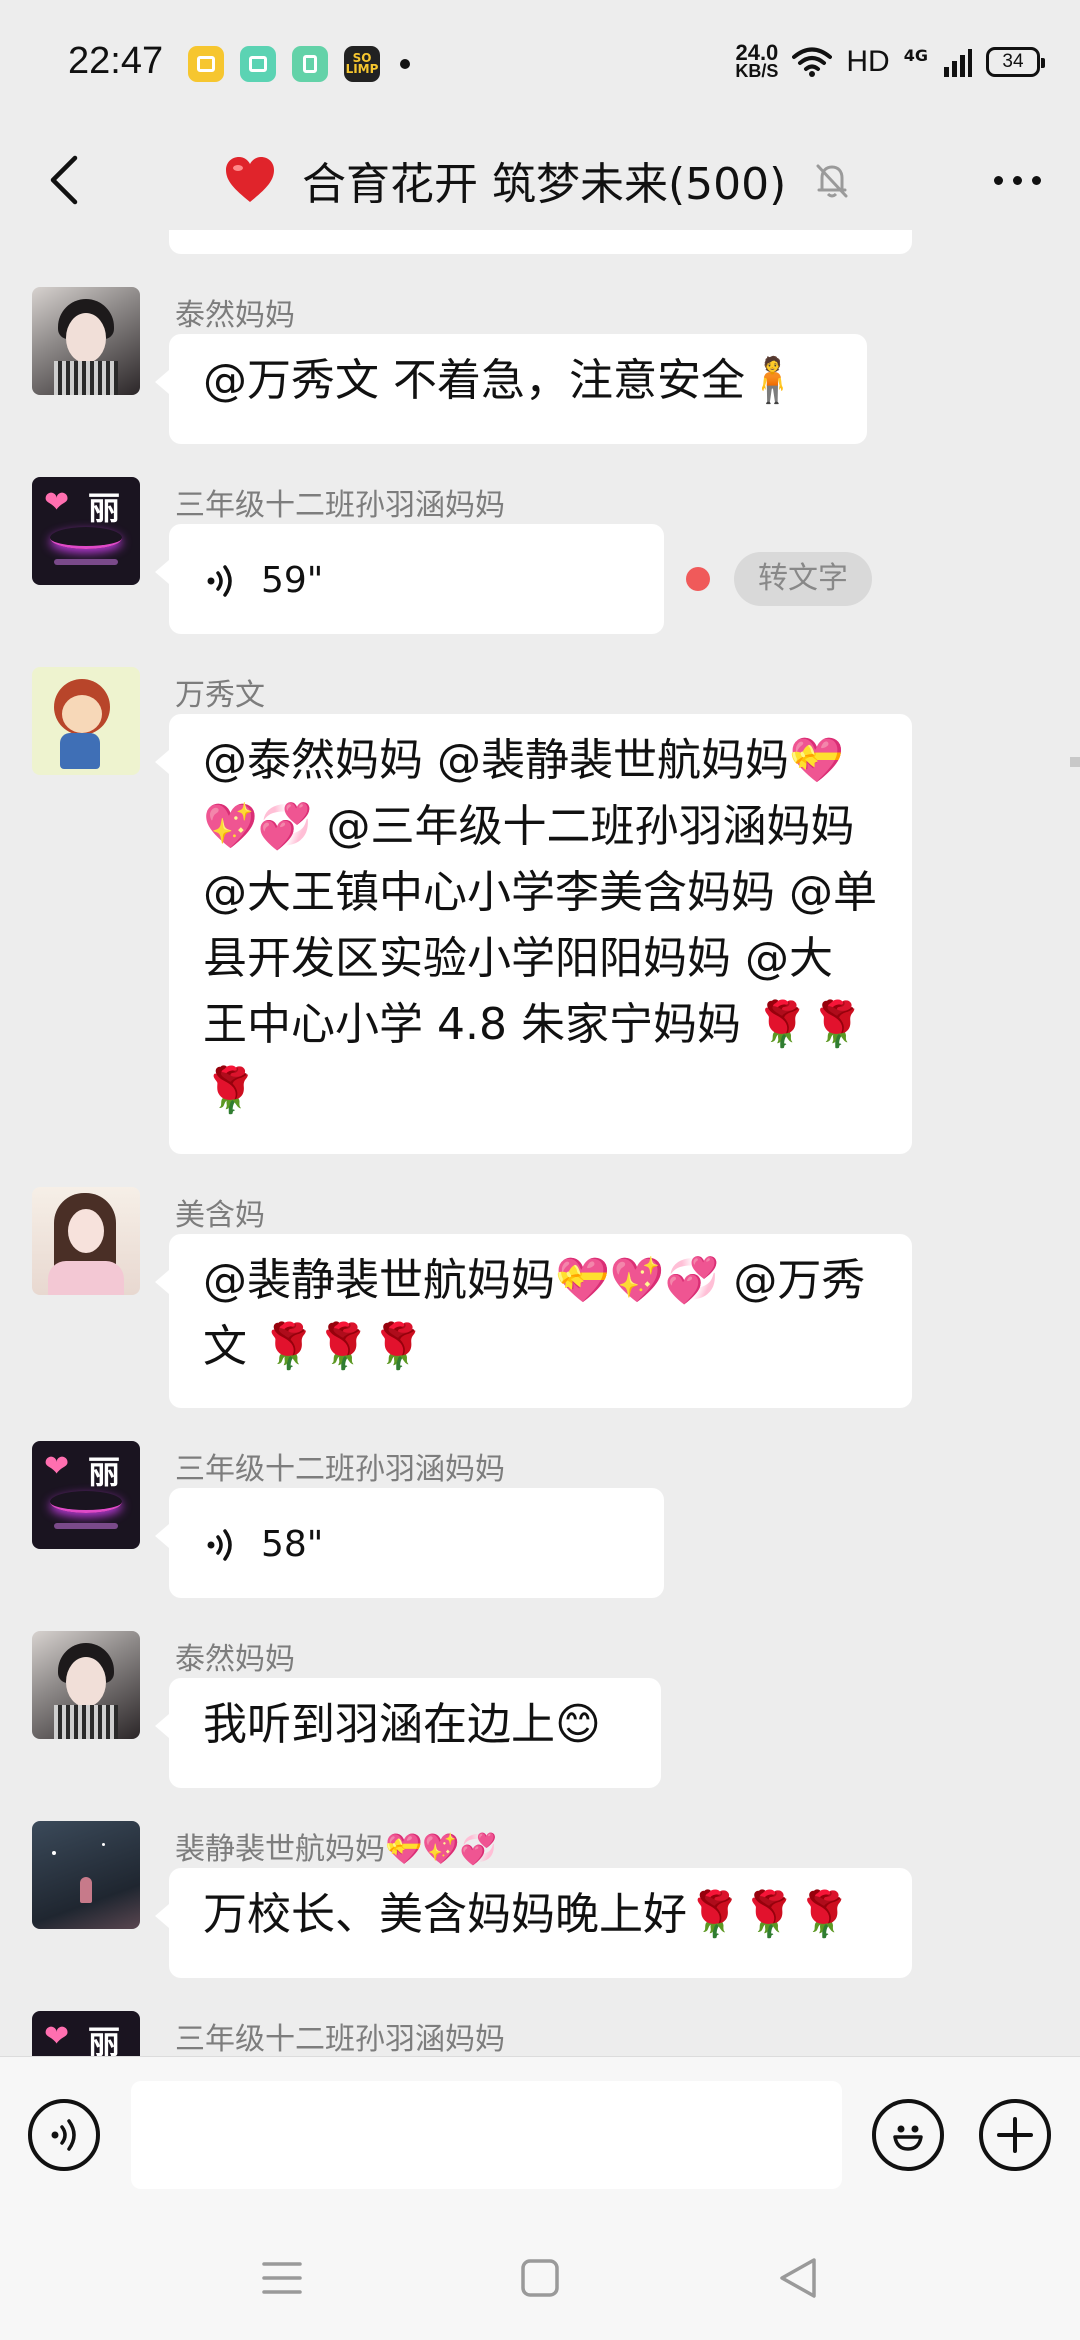 The height and width of the screenshot is (2340, 1080). I want to click on wifi-icon, so click(812, 62).